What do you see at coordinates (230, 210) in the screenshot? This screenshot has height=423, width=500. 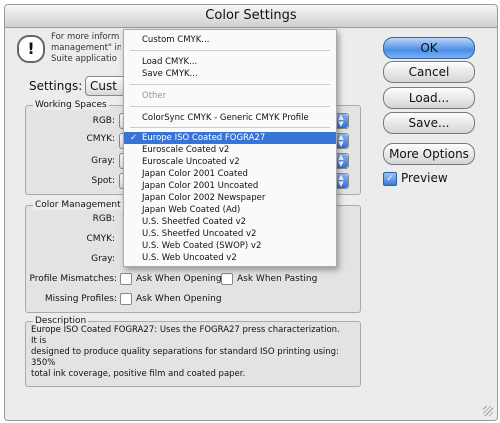 I see `menu-item-japan-web-coated: Japan Web Coated (Ad)` at bounding box center [230, 210].